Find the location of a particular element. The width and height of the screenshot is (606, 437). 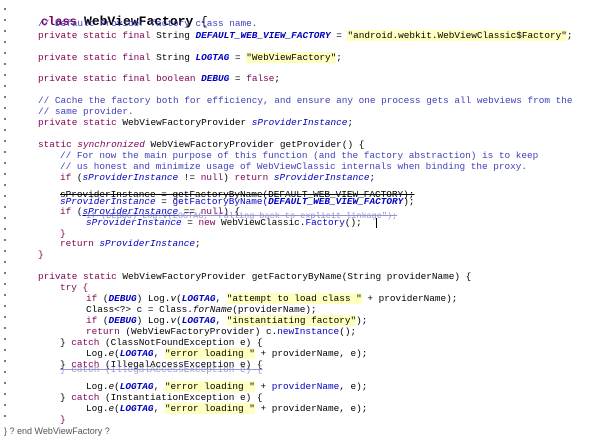

code-folding-end-marker: } ? end WebViewFactory ? is located at coordinates (57, 431).